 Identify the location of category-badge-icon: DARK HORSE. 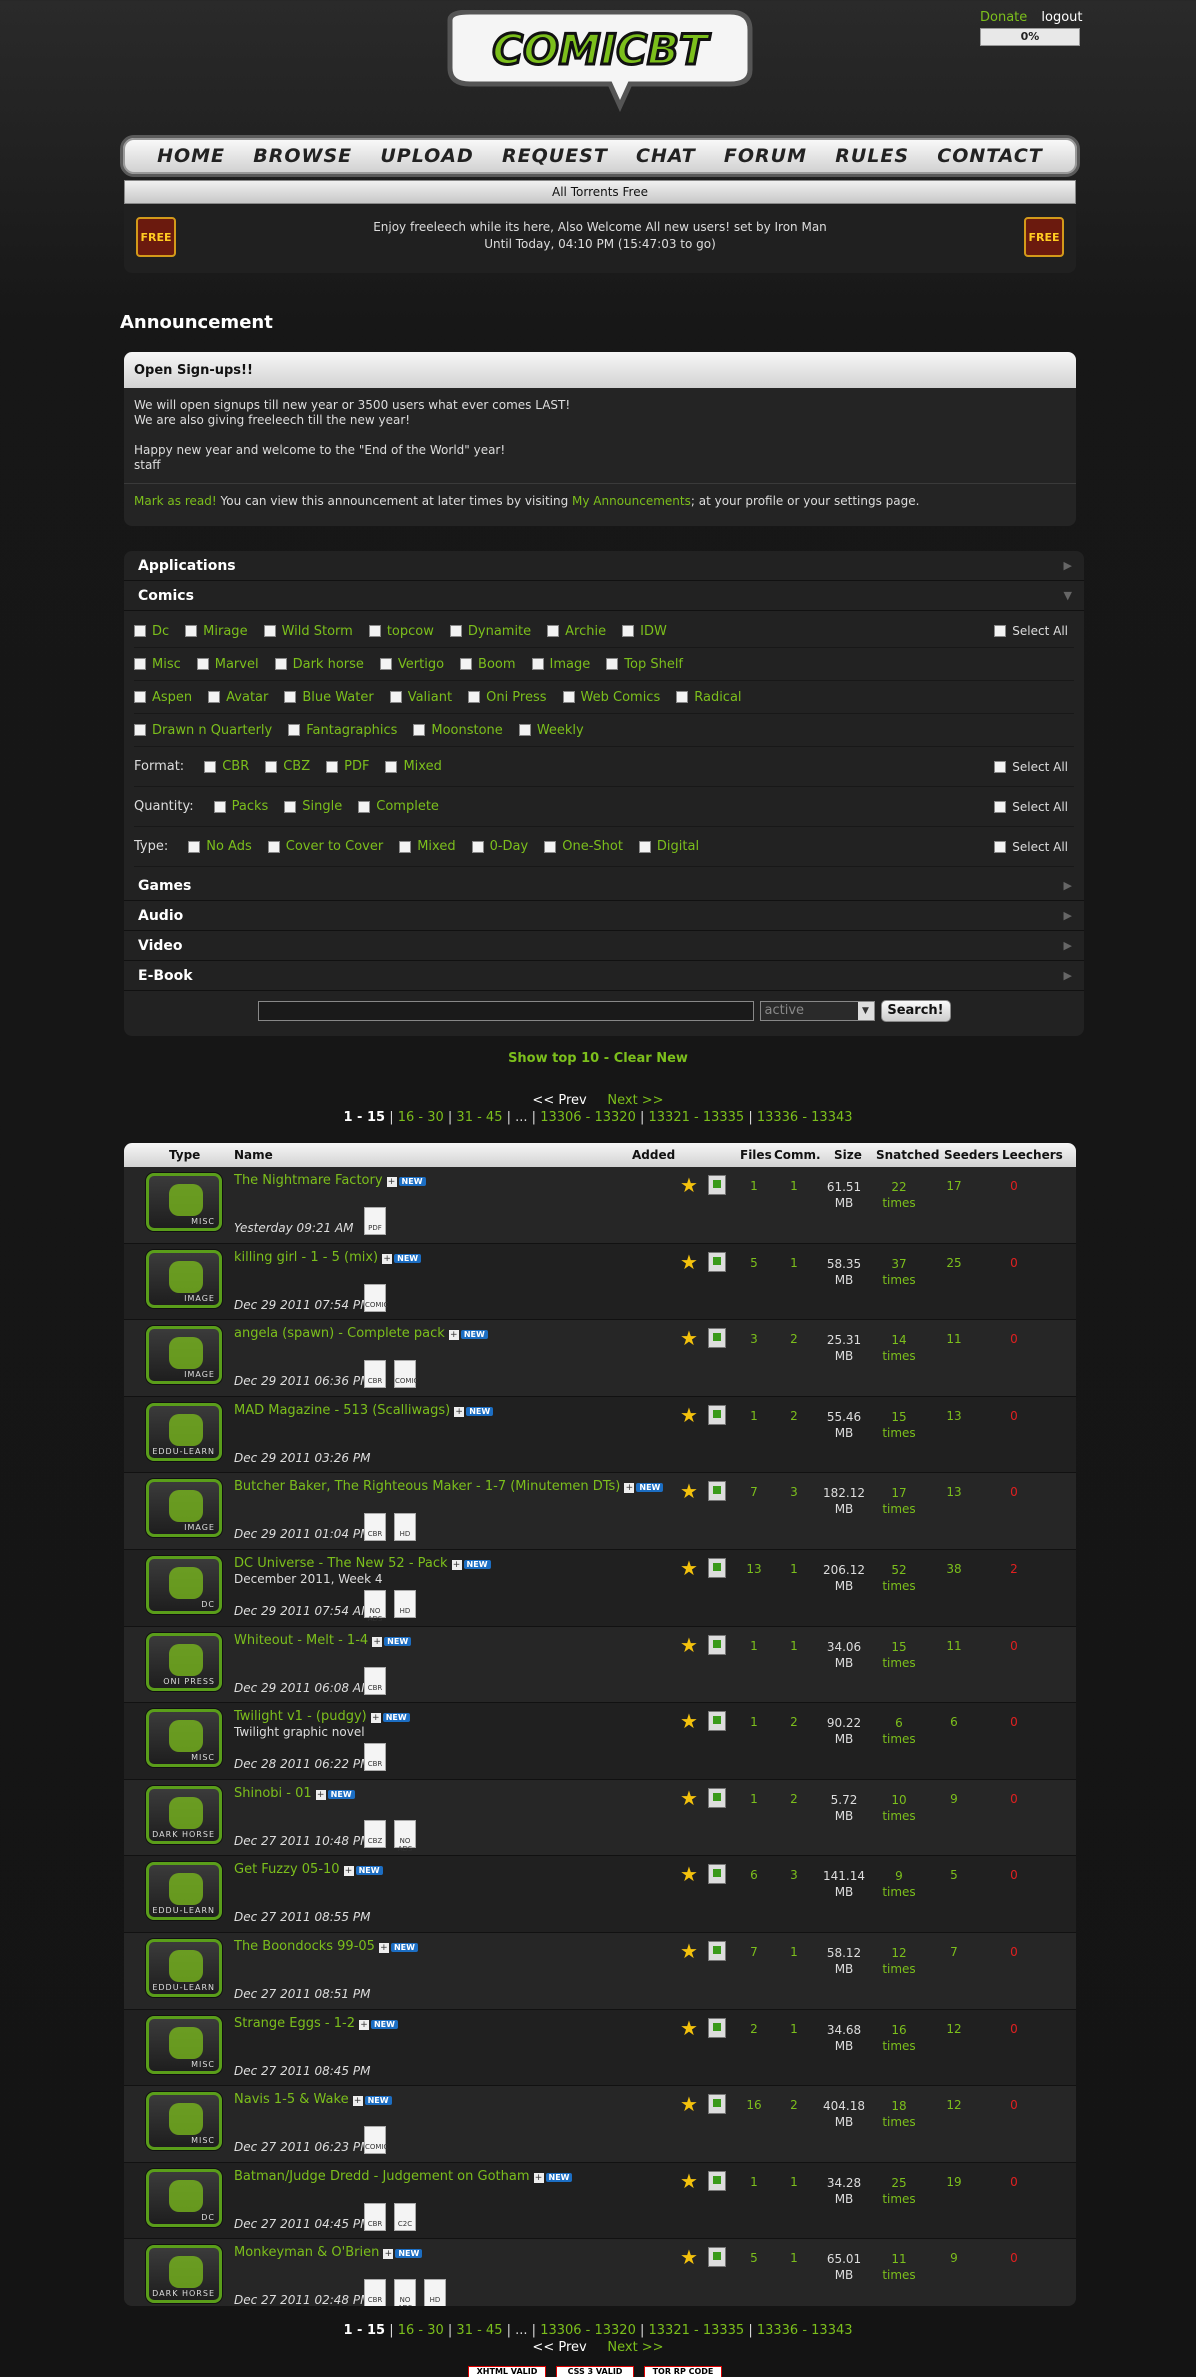
(184, 1814).